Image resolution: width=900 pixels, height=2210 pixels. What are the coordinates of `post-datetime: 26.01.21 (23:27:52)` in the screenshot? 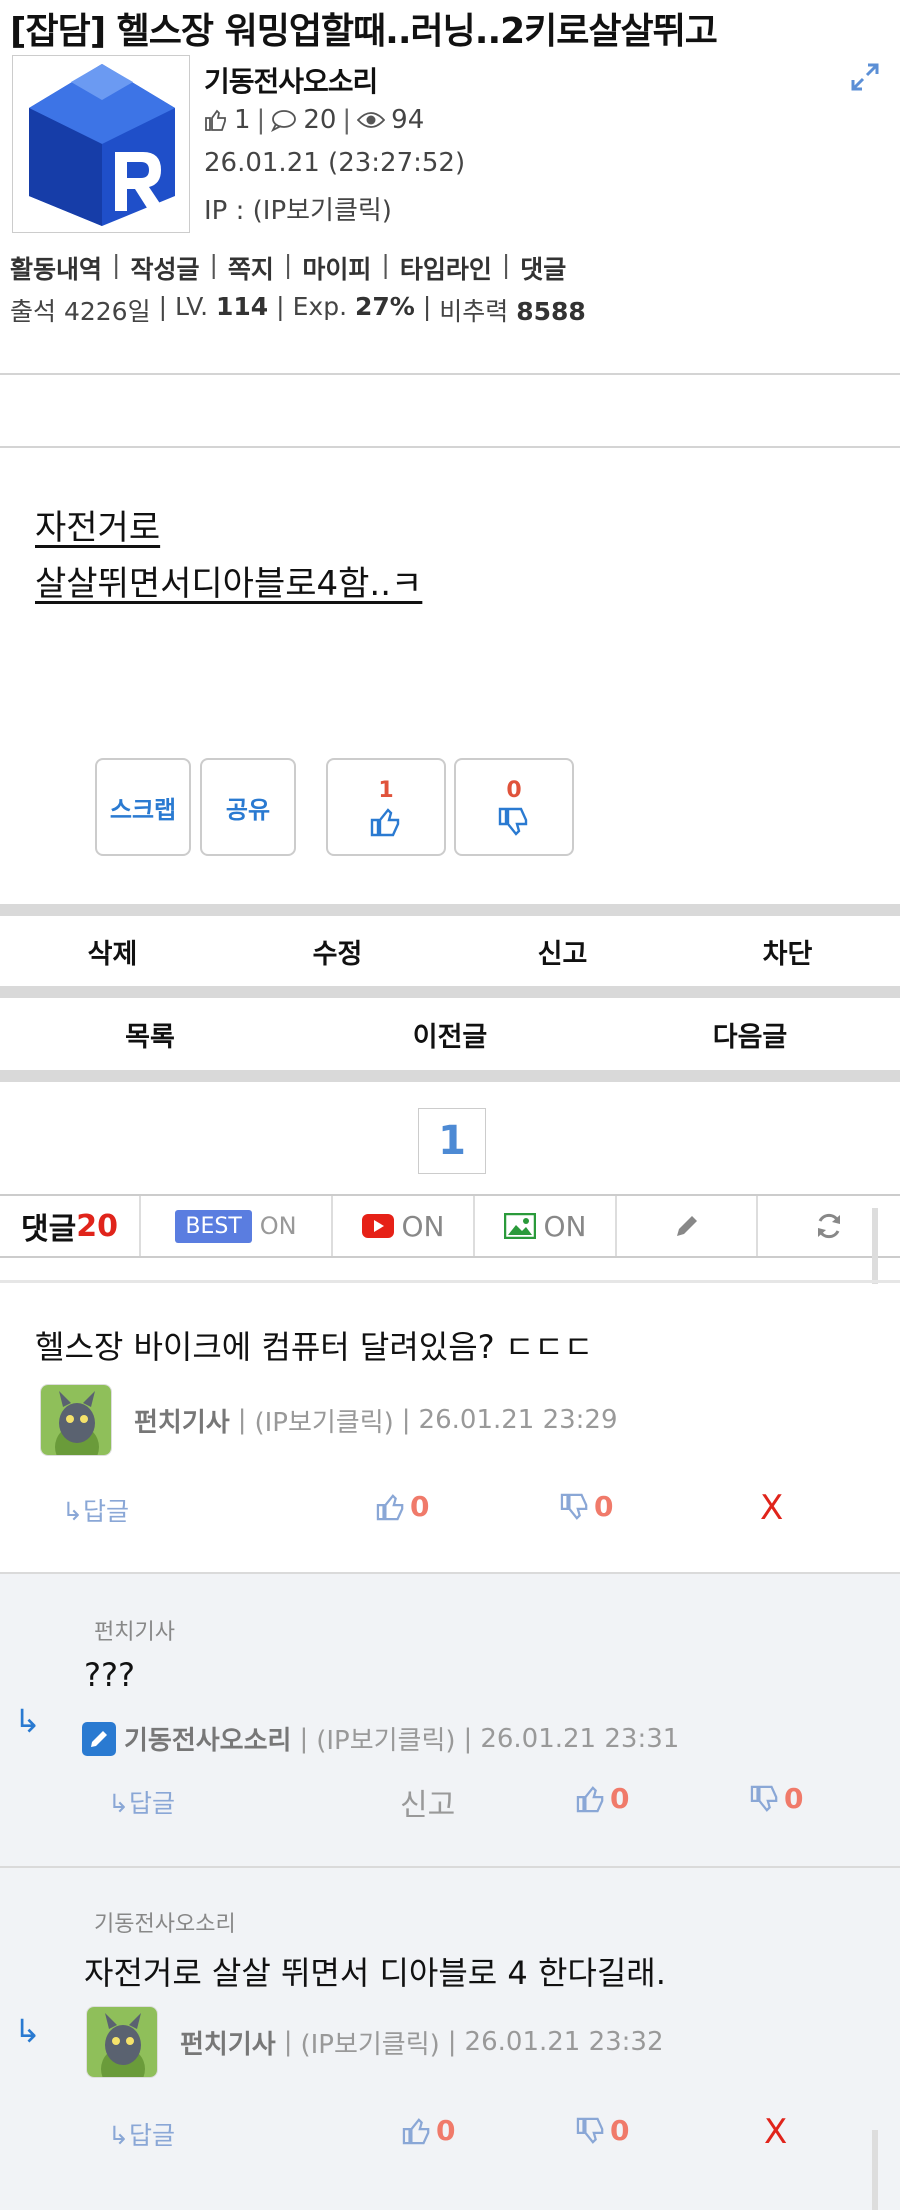 It's located at (335, 163).